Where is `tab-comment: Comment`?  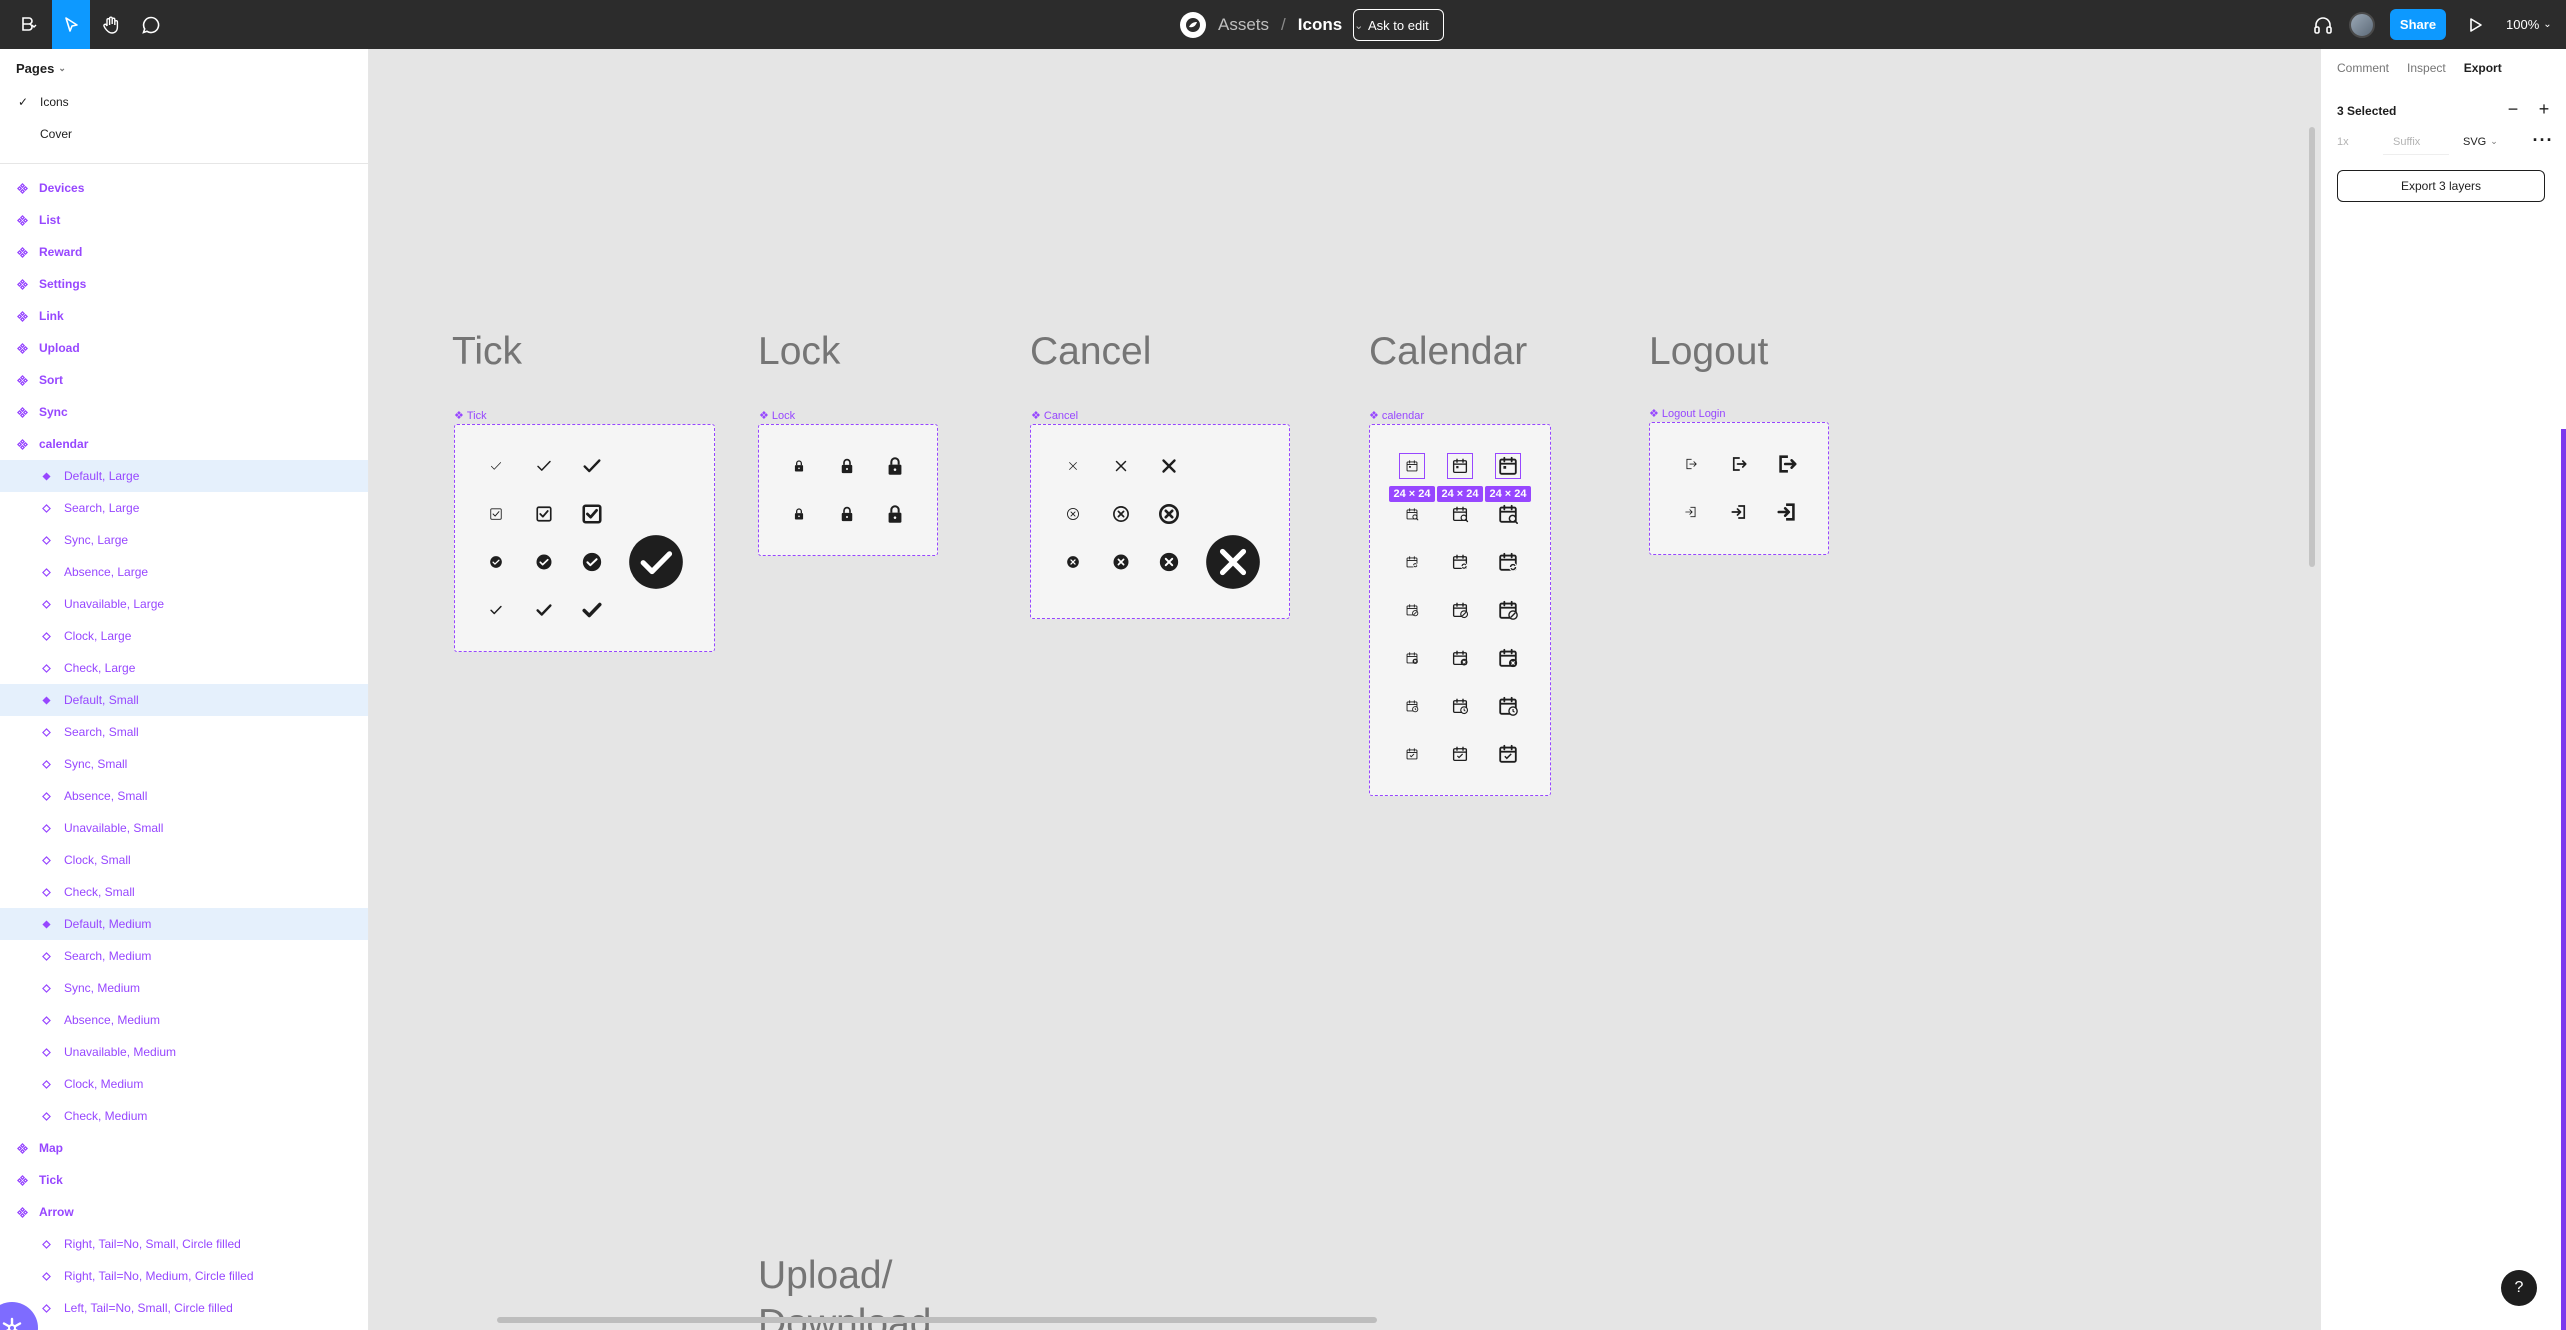 tab-comment: Comment is located at coordinates (2363, 68).